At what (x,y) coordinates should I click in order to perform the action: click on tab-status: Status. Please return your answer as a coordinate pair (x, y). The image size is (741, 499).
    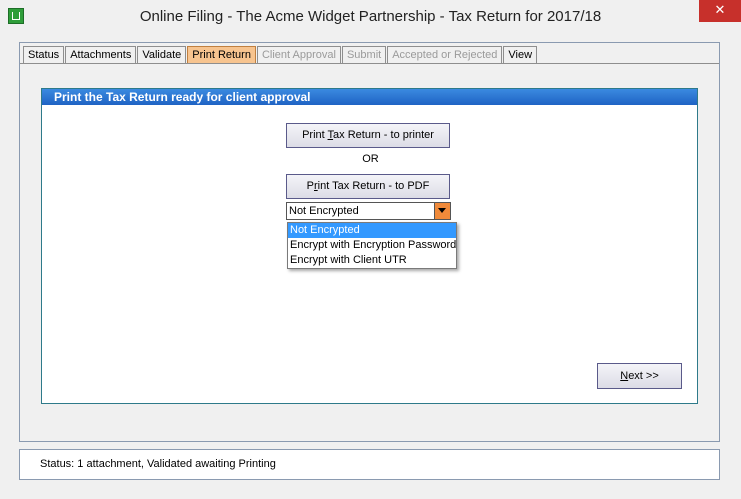
    Looking at the image, I should click on (44, 55).